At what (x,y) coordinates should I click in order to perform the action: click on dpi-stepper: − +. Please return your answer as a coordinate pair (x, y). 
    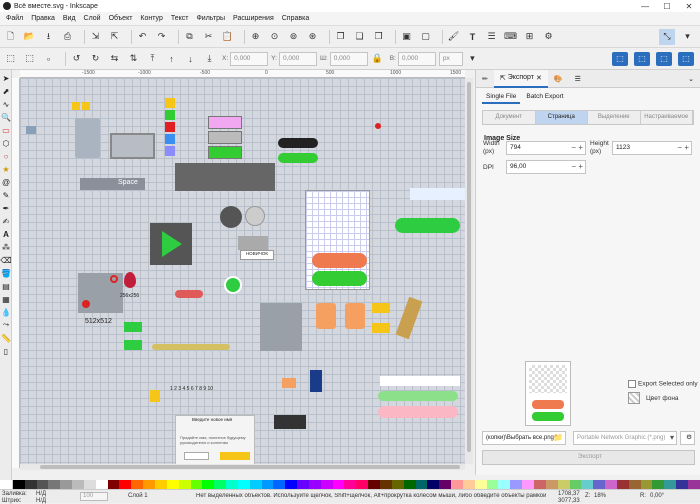
    Looking at the image, I should click on (577, 167).